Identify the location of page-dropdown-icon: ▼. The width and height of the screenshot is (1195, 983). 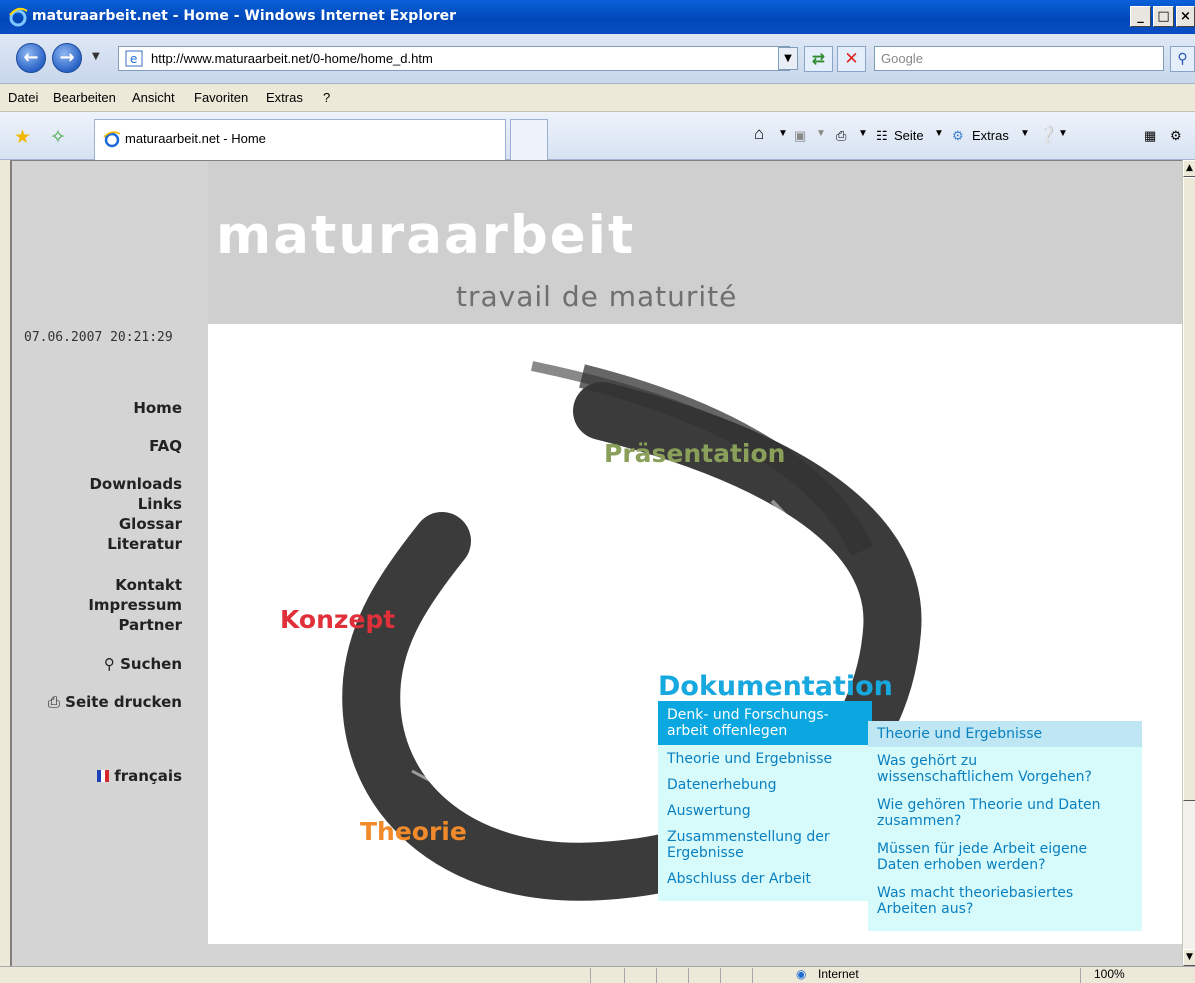
(939, 133).